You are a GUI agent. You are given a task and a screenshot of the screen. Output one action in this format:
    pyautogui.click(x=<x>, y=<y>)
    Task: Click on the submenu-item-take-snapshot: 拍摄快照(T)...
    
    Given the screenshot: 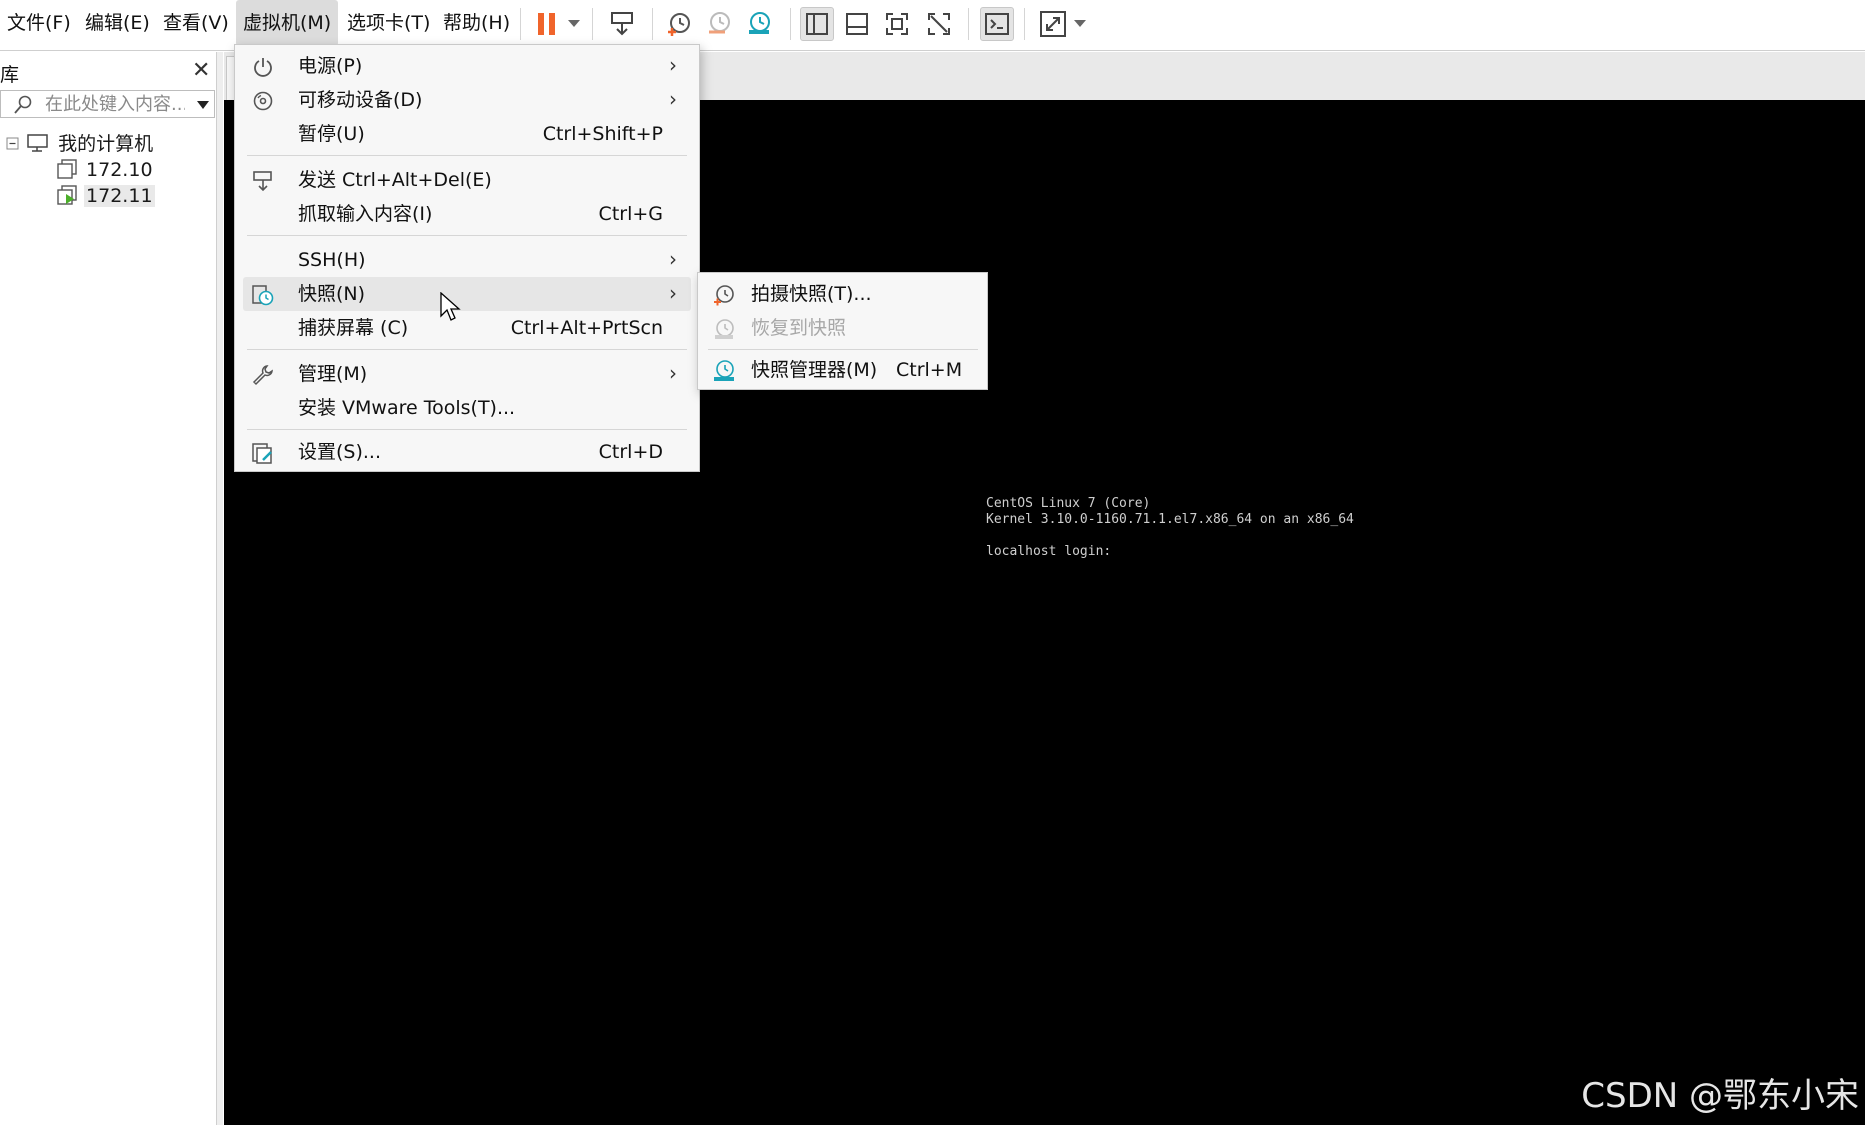 What is the action you would take?
    pyautogui.click(x=843, y=294)
    